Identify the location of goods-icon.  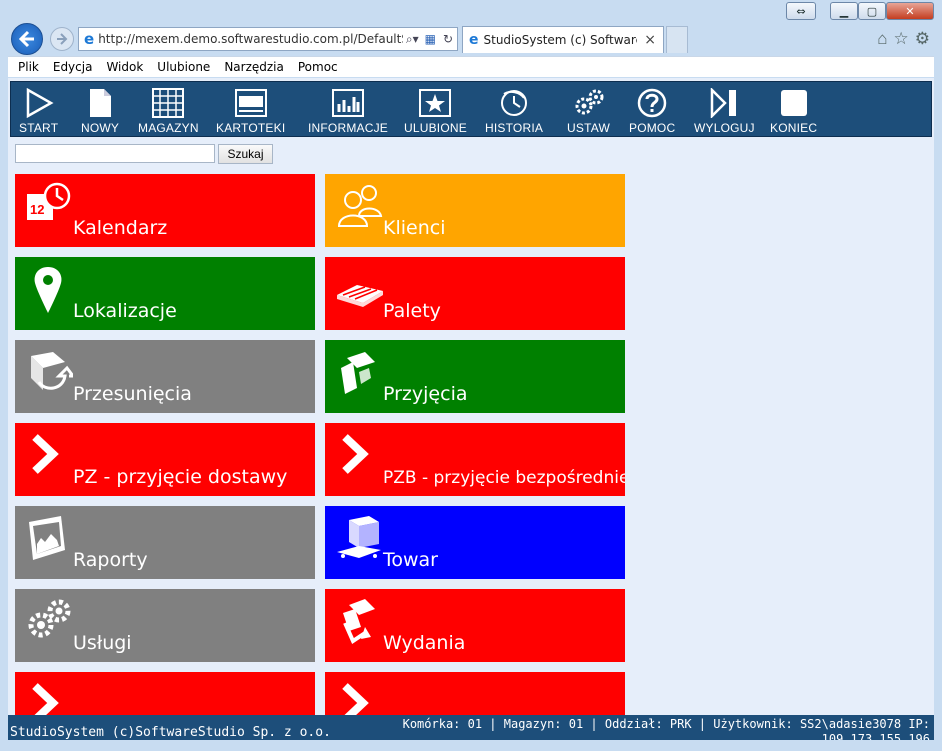
(359, 537).